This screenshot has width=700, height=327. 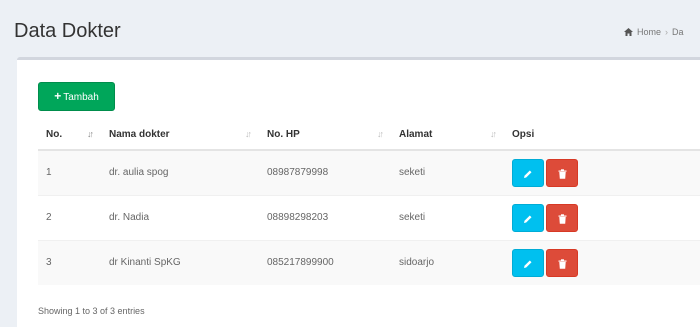 I want to click on column-header-alamat: Alamat ↓↑, so click(x=447, y=135).